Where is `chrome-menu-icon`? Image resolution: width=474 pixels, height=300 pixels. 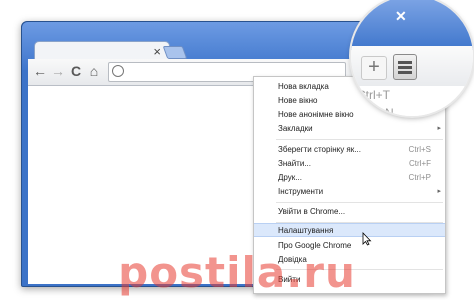 chrome-menu-icon is located at coordinates (405, 67).